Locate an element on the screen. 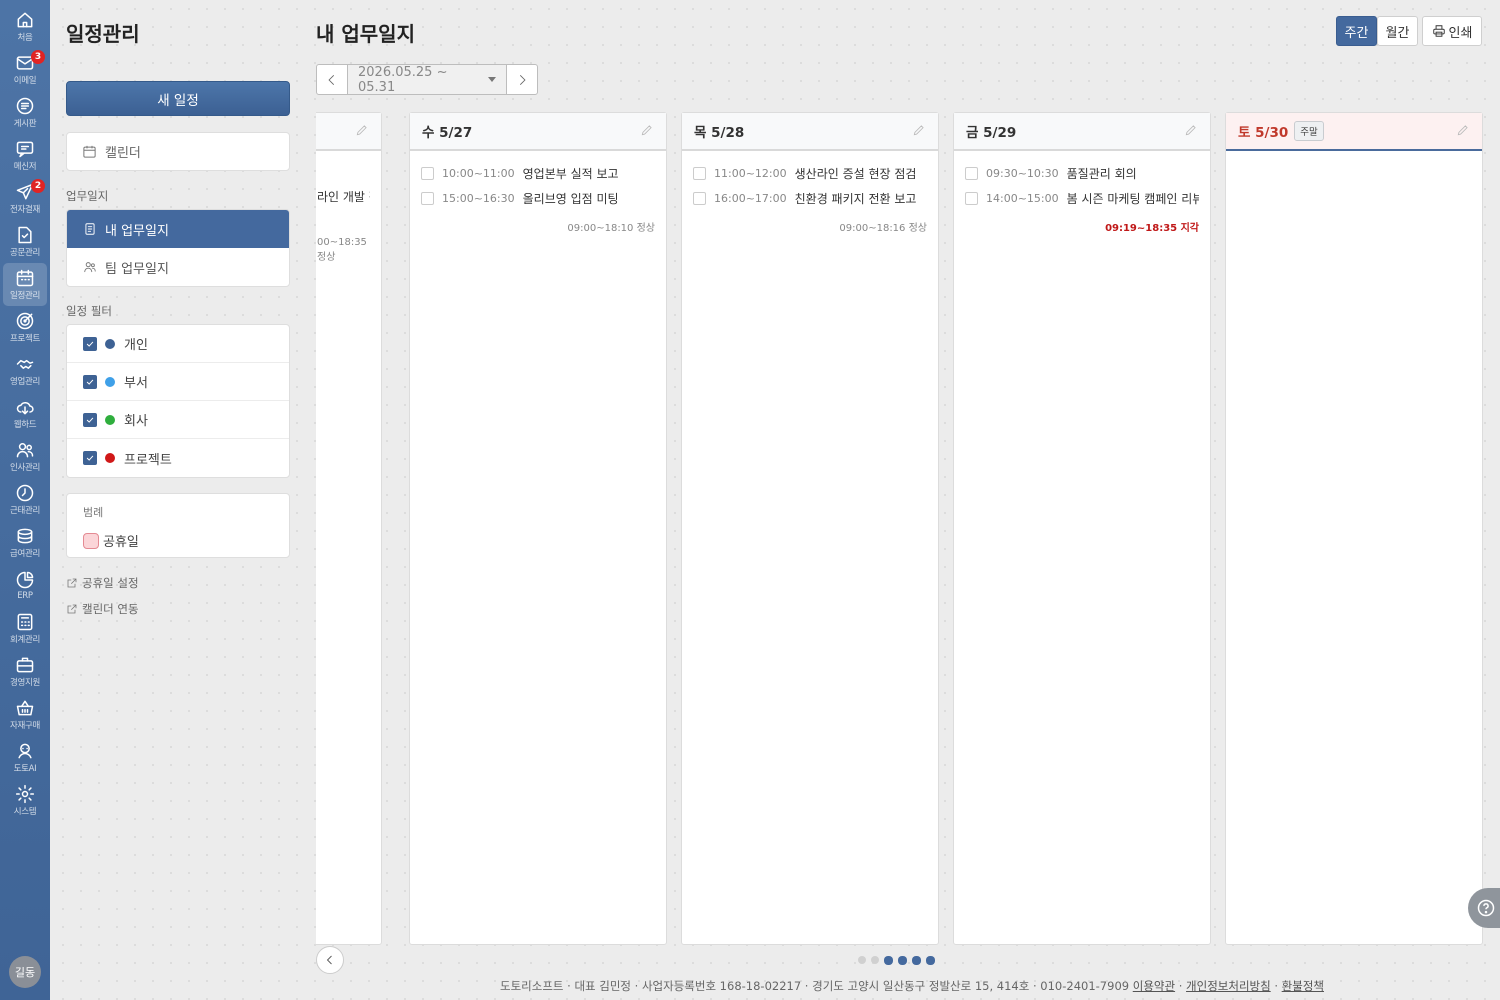 The image size is (1500, 1000). rail-item-label: 게시판 is located at coordinates (25, 124).